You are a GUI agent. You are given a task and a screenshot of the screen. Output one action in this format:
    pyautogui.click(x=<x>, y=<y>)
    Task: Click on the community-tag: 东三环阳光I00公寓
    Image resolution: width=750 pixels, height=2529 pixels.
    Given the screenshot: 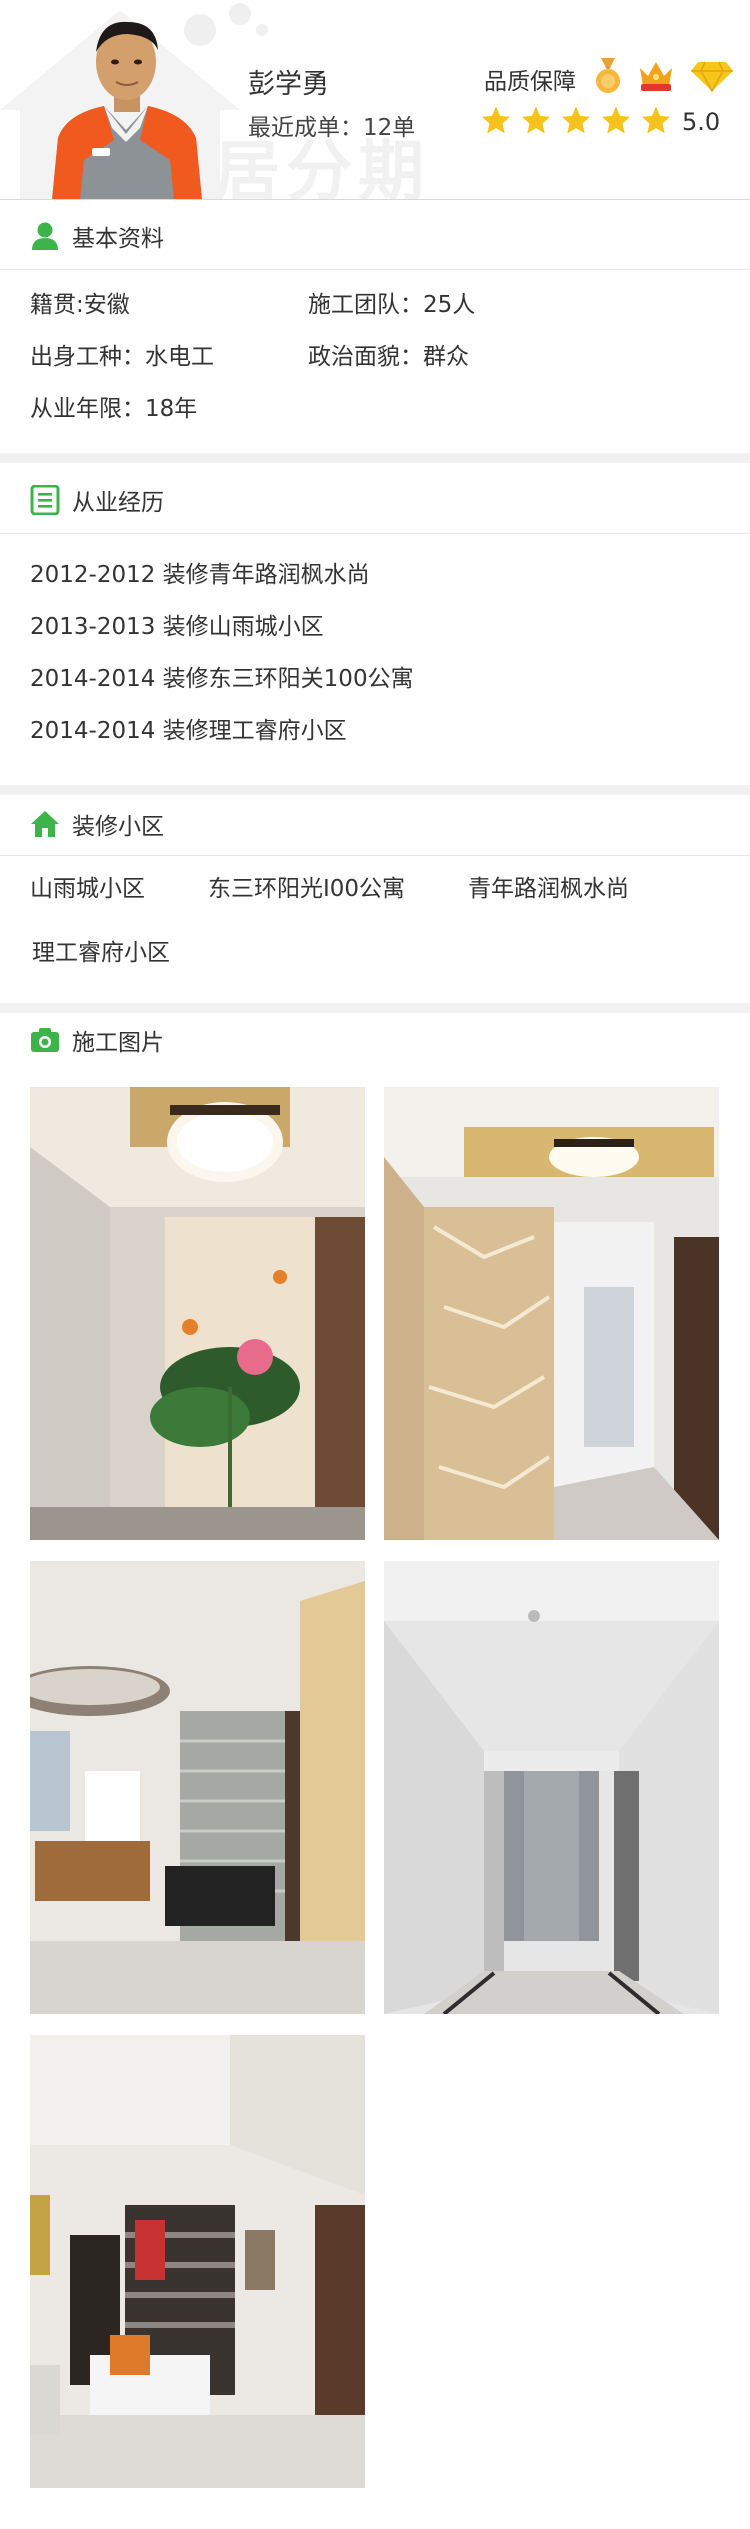 What is the action you would take?
    pyautogui.click(x=306, y=886)
    